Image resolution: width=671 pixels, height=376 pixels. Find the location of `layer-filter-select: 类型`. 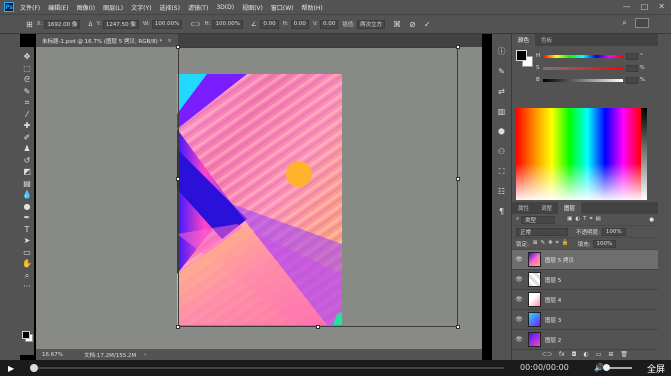

layer-filter-select: 类型 is located at coordinates (538, 219).